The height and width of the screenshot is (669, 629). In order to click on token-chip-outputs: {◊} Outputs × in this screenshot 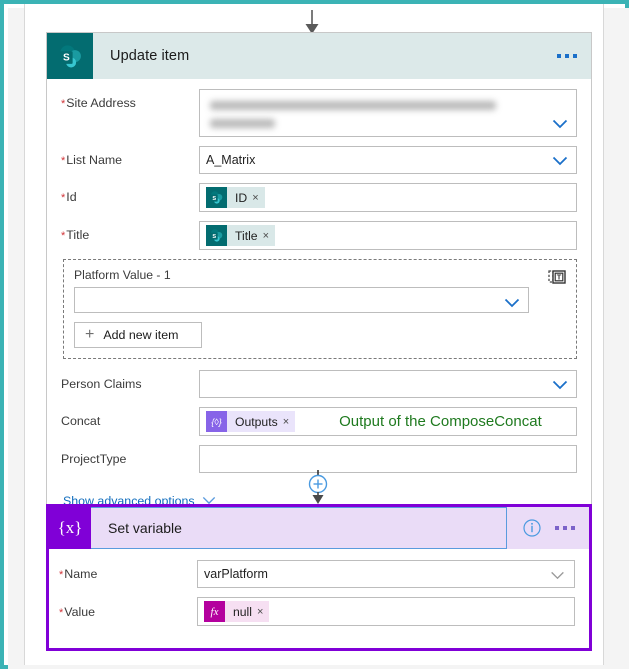, I will do `click(251, 421)`.